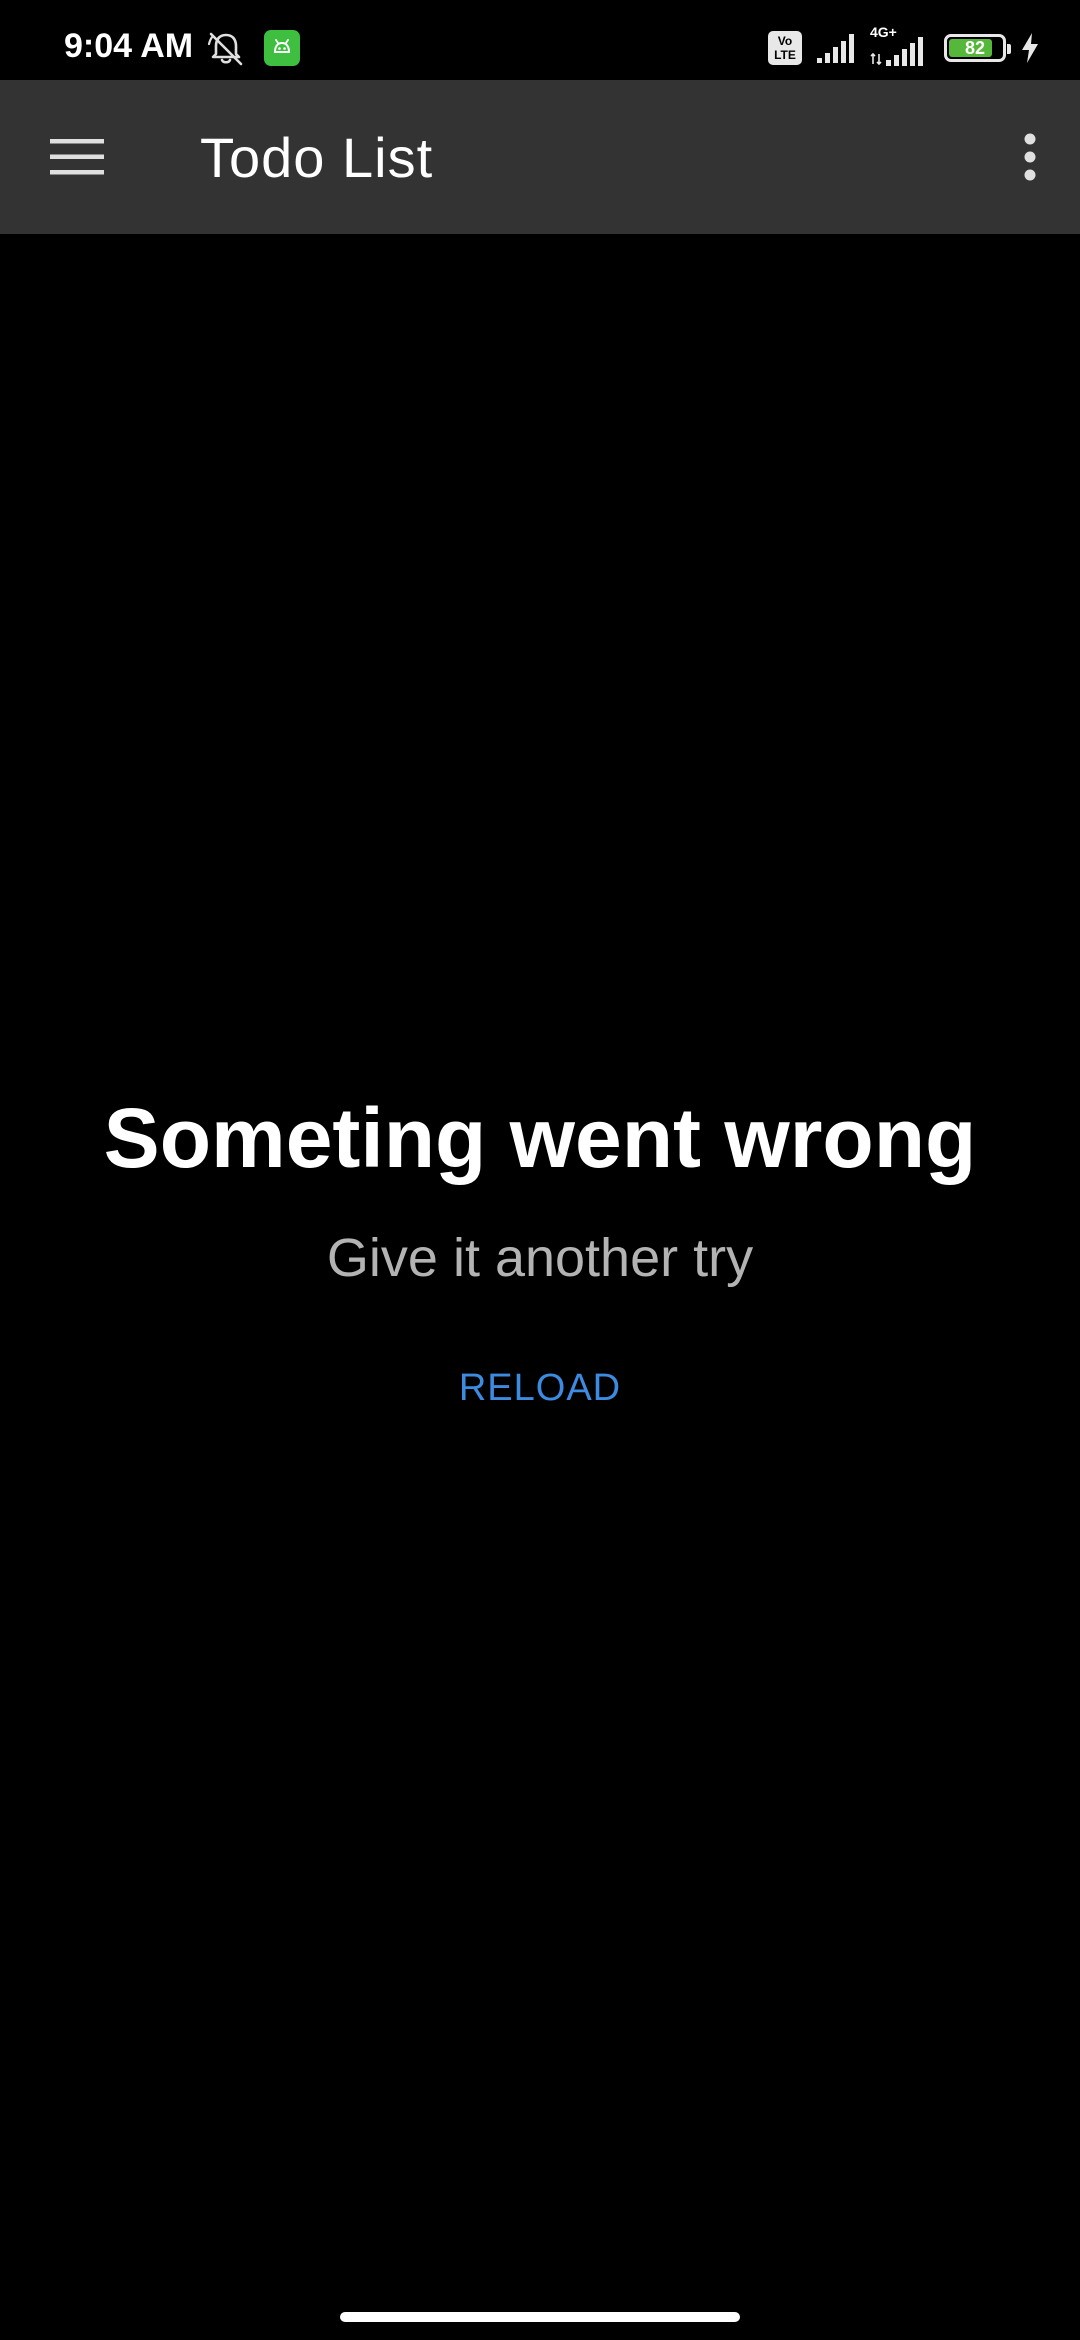  I want to click on battery-icon: 82, so click(977, 48).